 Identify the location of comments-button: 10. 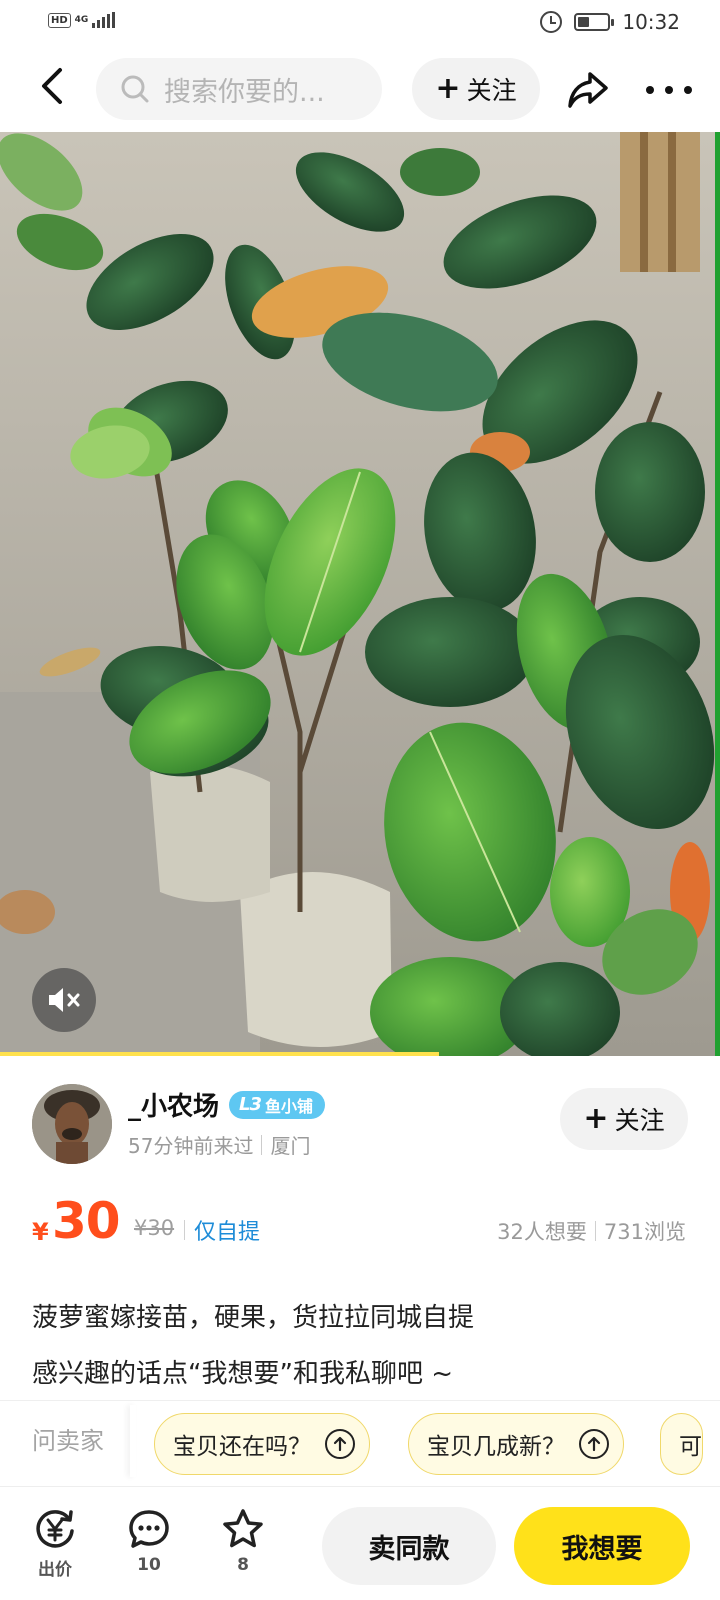
(149, 1541).